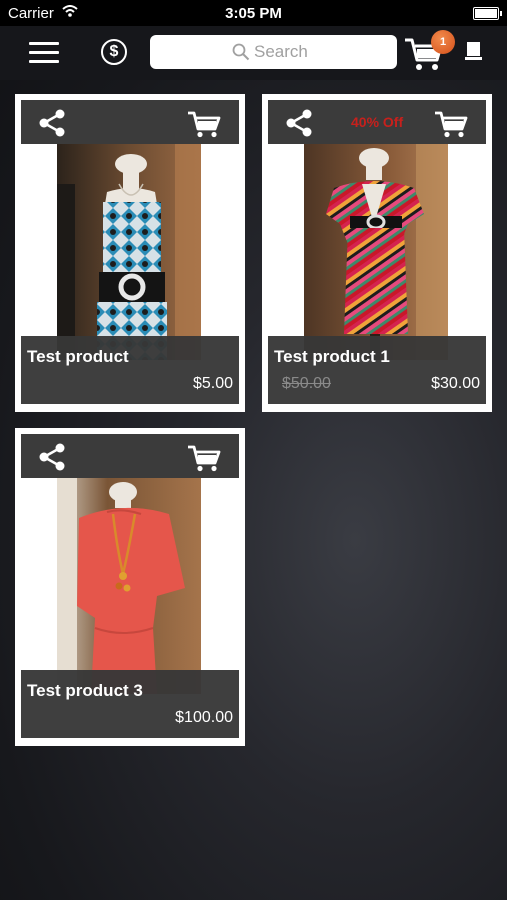 This screenshot has width=507, height=900. I want to click on status-time: 3:05 PM, so click(253, 13).